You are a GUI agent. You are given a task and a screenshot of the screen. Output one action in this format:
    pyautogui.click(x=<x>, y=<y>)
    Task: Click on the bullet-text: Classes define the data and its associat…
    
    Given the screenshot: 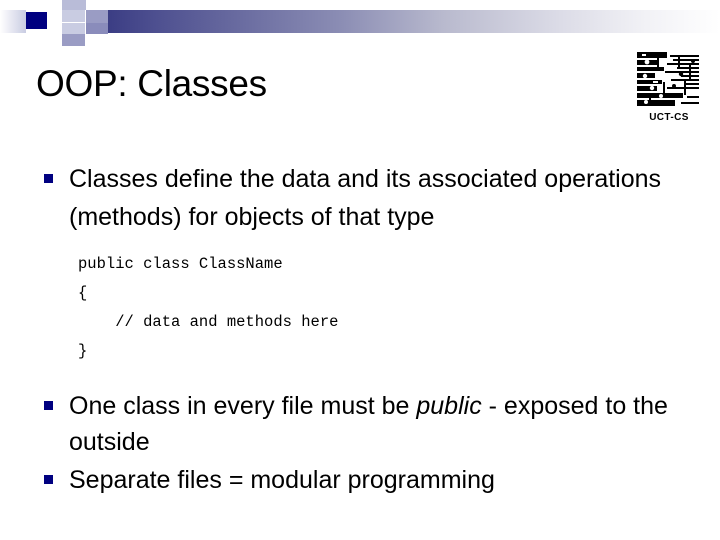 What is the action you would take?
    pyautogui.click(x=365, y=198)
    